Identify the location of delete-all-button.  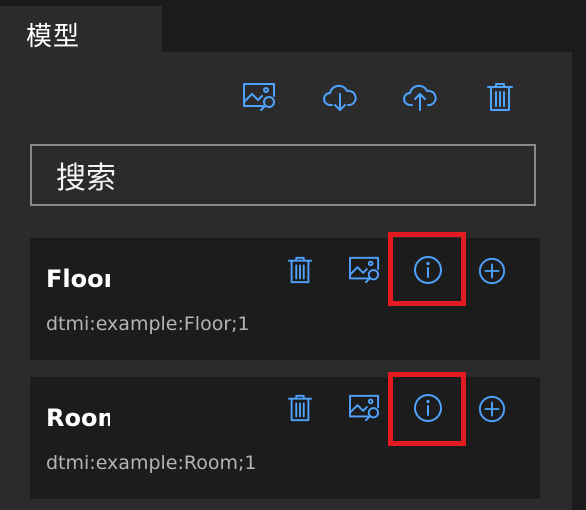
(500, 97).